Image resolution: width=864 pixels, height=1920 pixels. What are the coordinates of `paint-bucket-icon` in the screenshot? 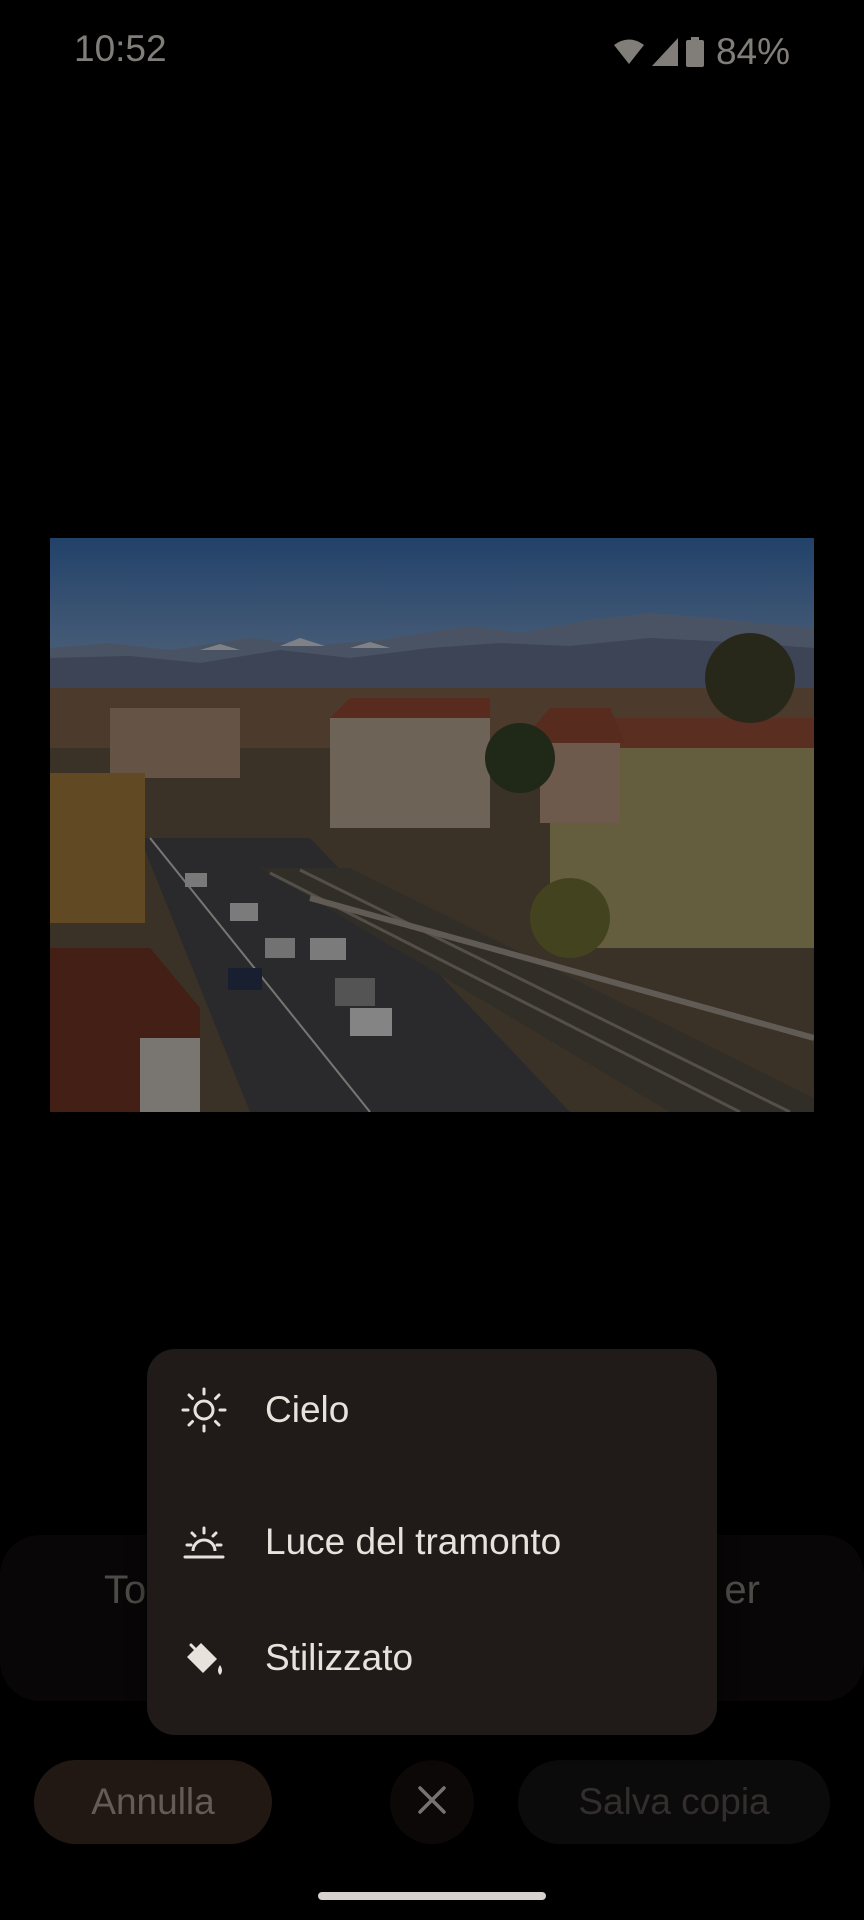 It's located at (204, 1658).